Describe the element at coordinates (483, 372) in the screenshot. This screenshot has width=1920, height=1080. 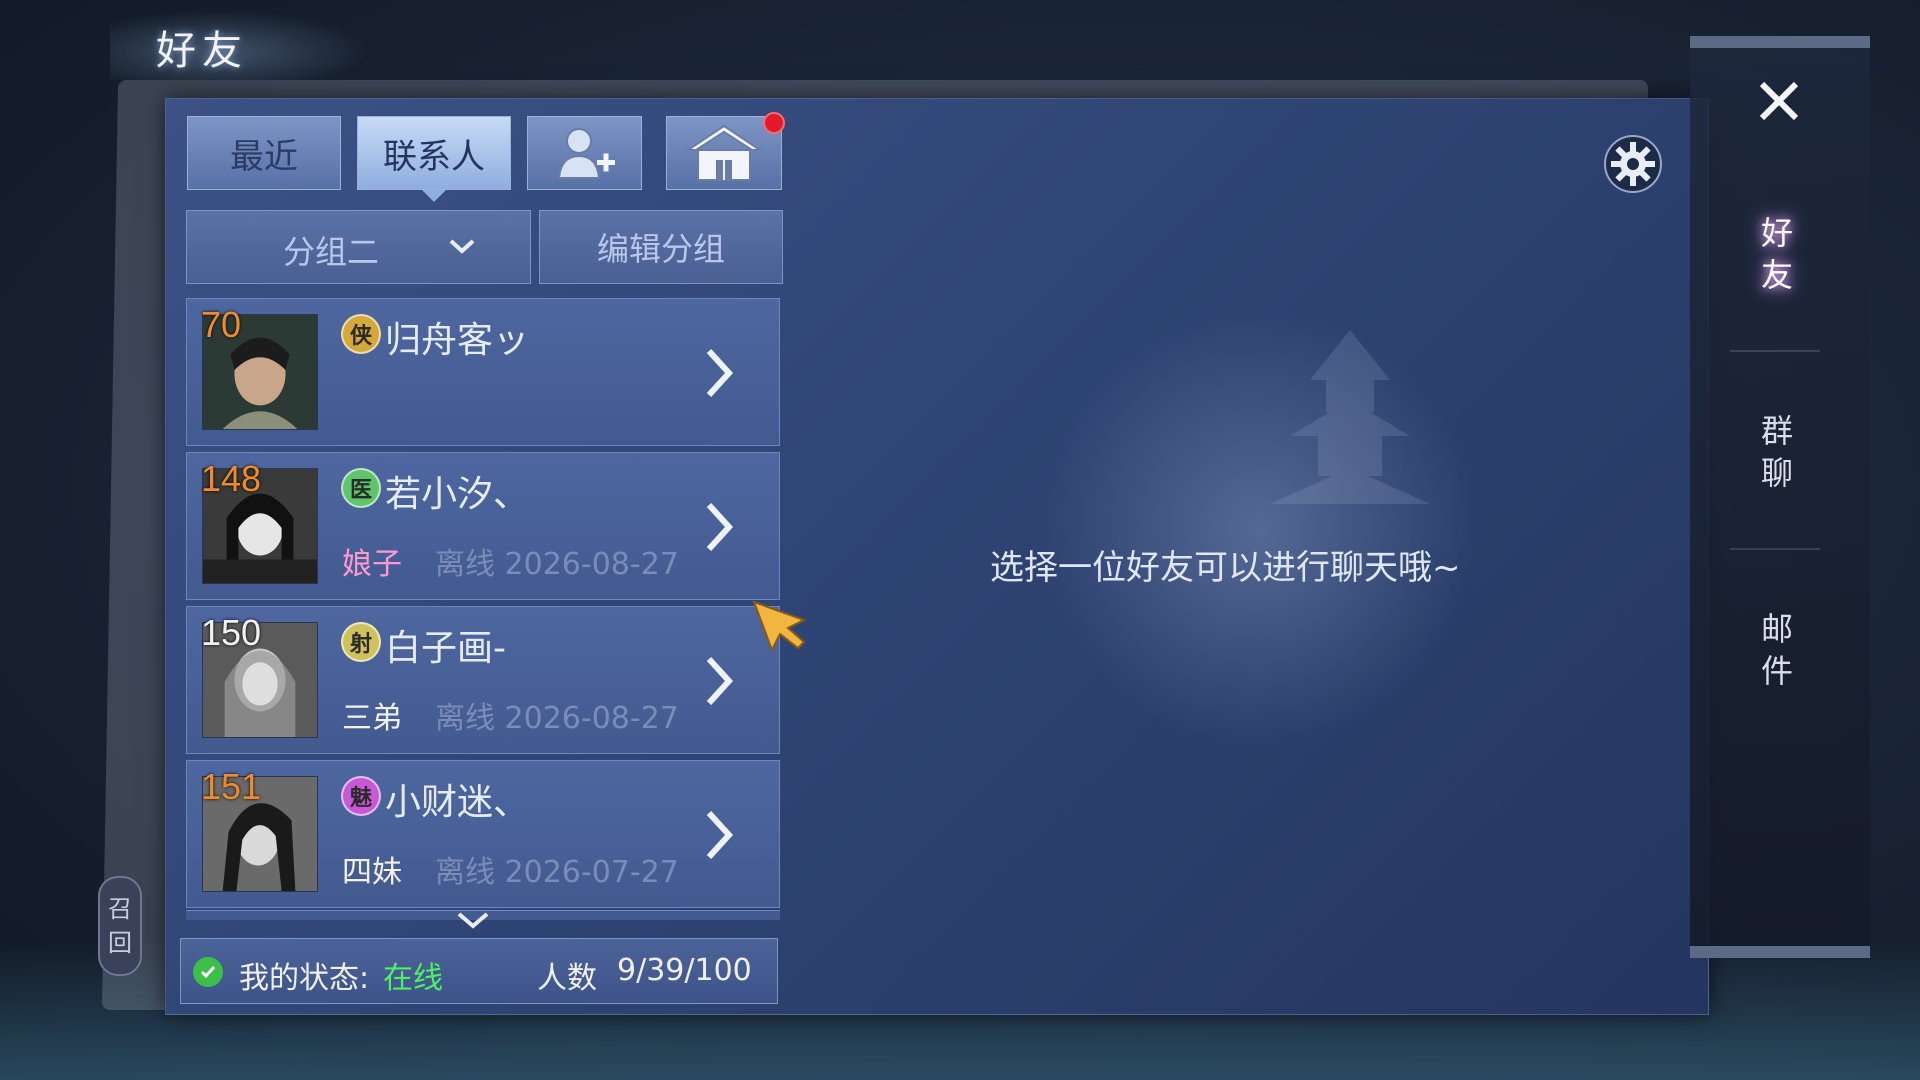
I see `friend-row: 70 侠 归舟客ッ` at that location.